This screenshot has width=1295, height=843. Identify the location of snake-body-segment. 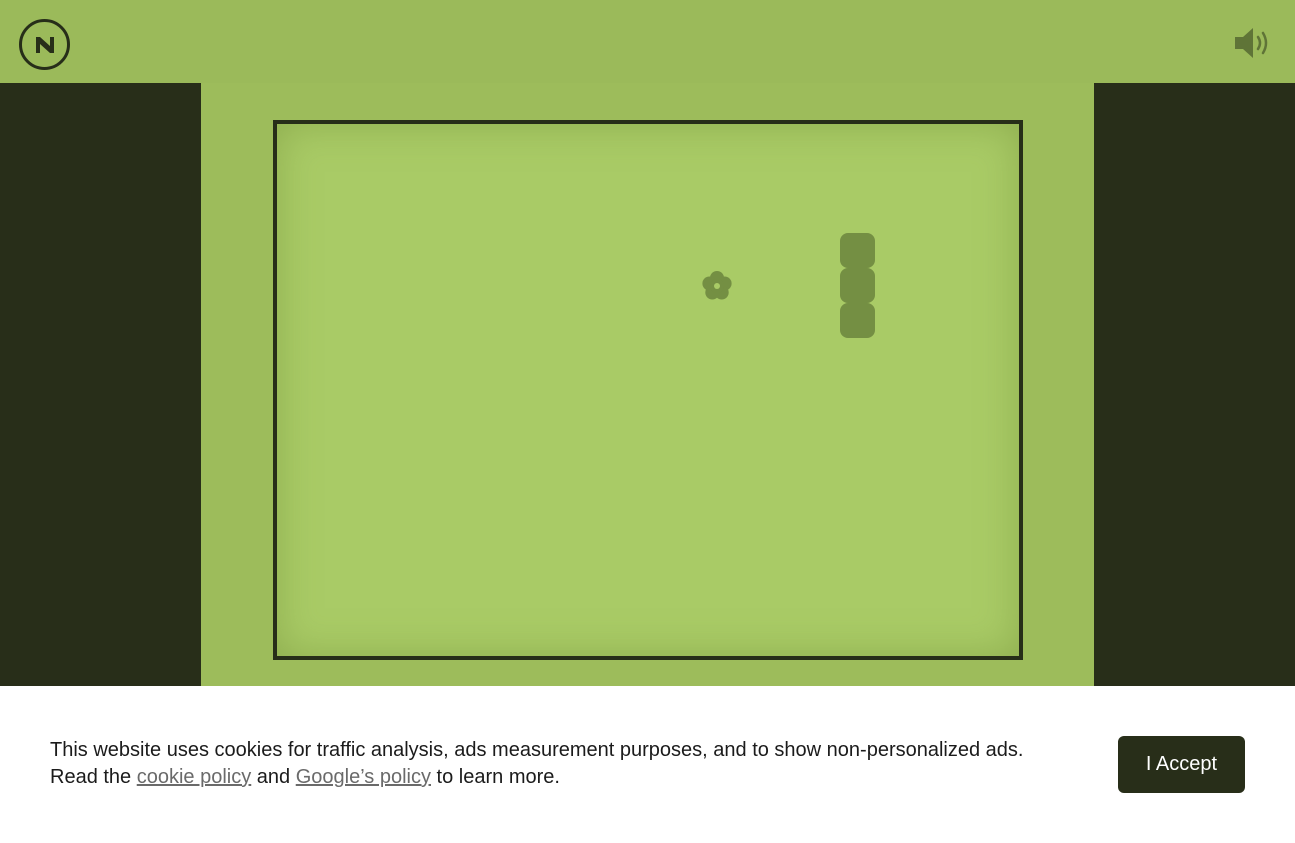
(857, 285).